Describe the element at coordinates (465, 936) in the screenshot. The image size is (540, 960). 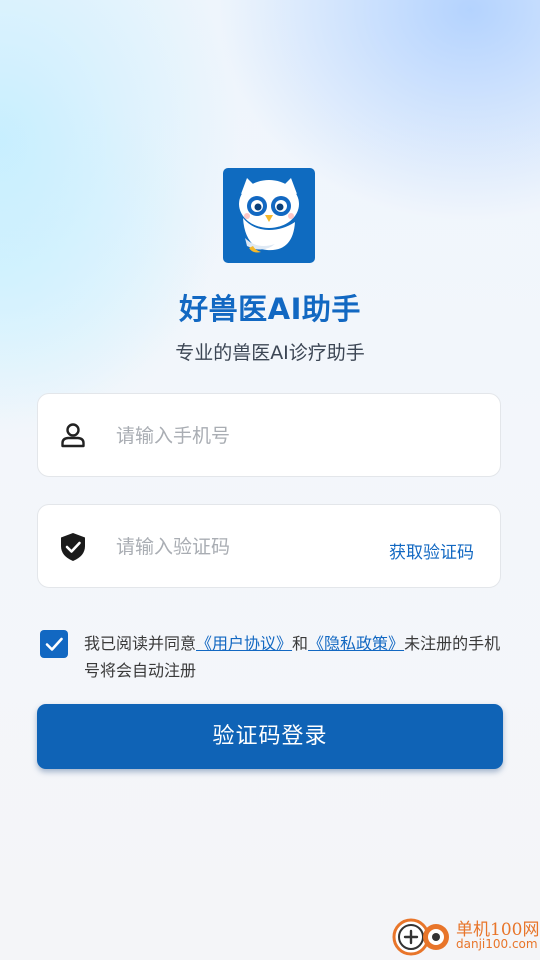
I see `watermark: 单机100网 danji100.com` at that location.